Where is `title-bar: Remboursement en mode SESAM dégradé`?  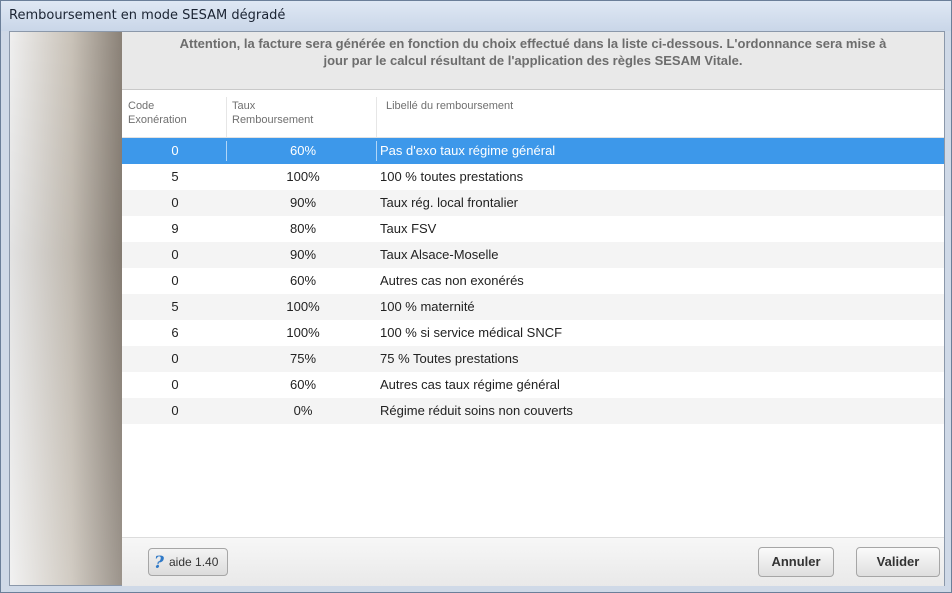 title-bar: Remboursement en mode SESAM dégradé is located at coordinates (476, 16).